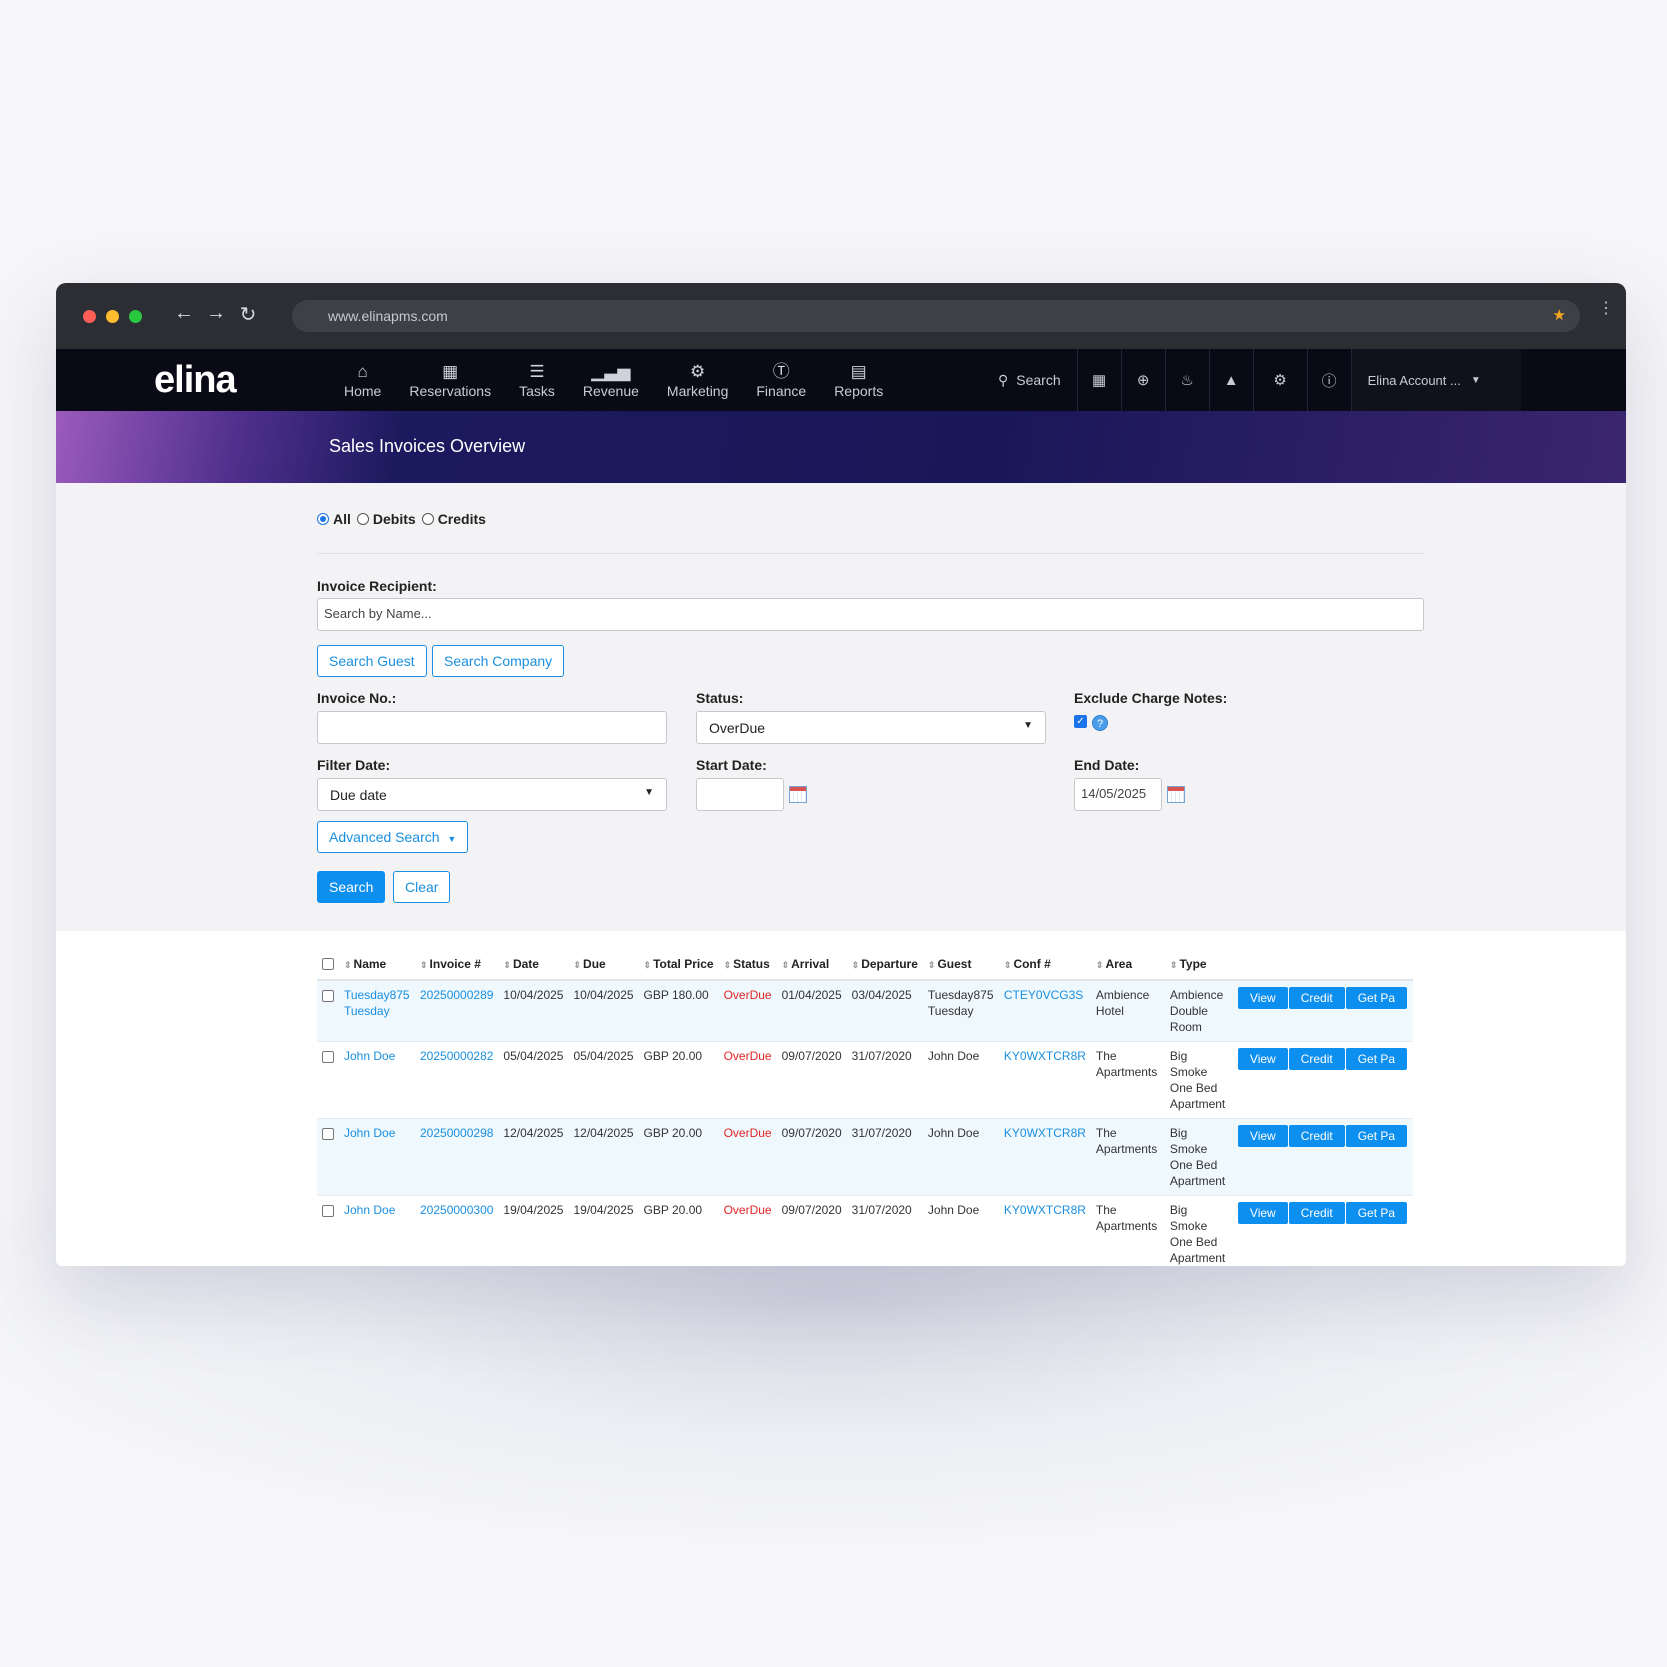  I want to click on reload-icon: ↻, so click(248, 314).